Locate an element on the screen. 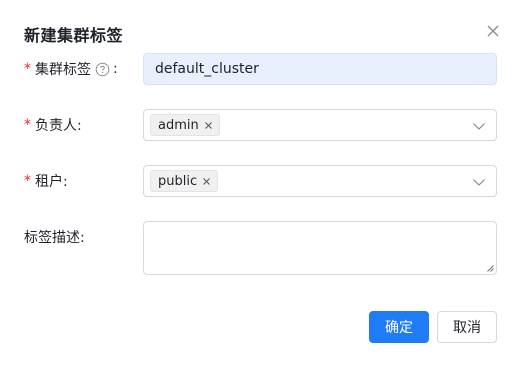  confirm-button: 确定 is located at coordinates (399, 327).